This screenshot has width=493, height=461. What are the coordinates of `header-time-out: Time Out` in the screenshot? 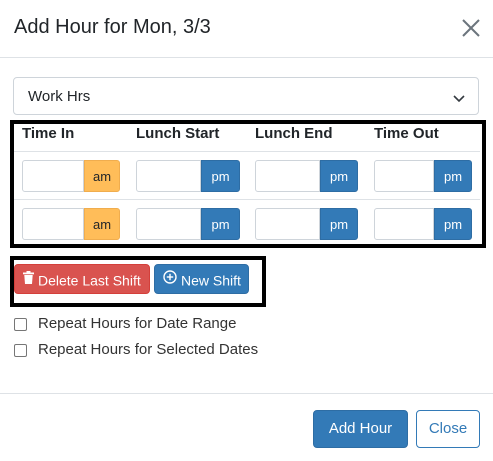 It's located at (406, 133).